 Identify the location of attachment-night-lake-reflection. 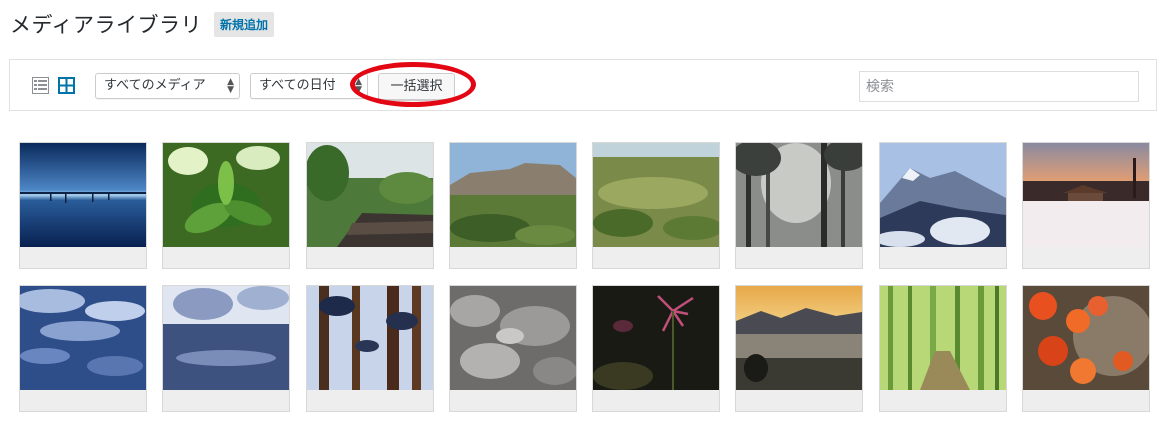
(83, 205).